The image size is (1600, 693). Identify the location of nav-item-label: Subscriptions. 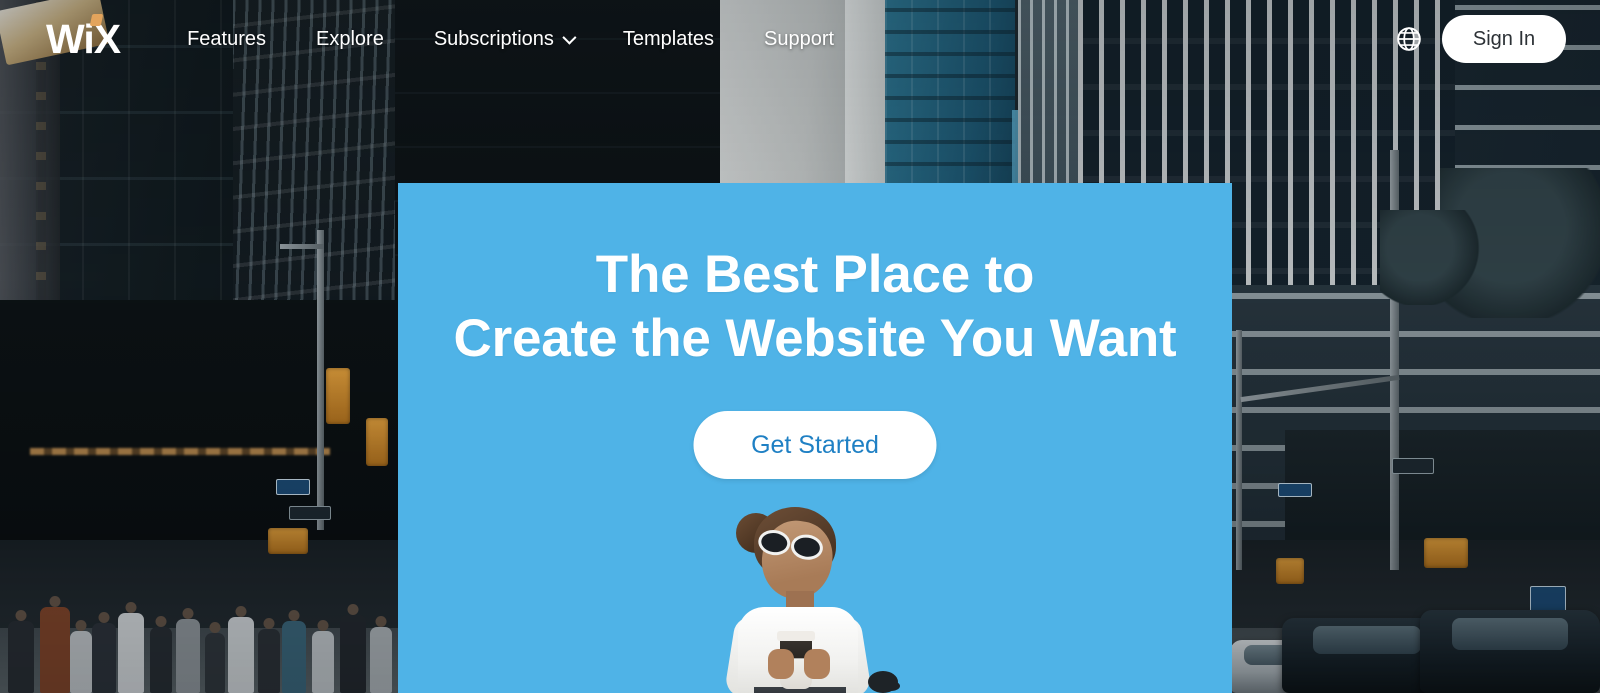
(493, 38).